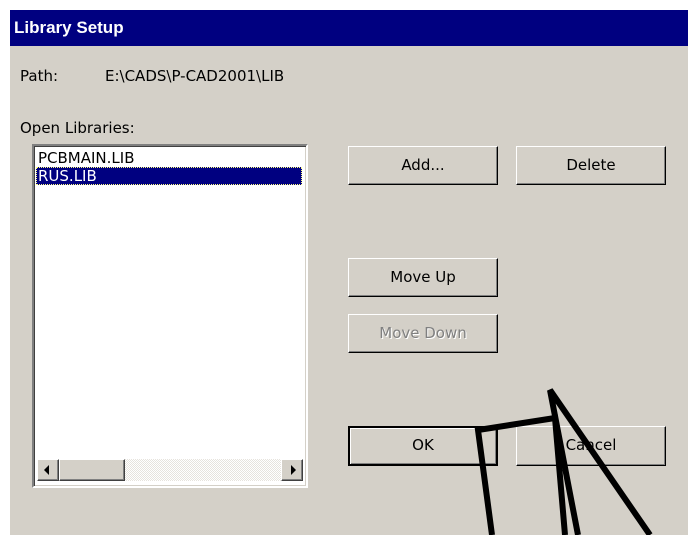  I want to click on move-down-button: Move Down, so click(423, 333).